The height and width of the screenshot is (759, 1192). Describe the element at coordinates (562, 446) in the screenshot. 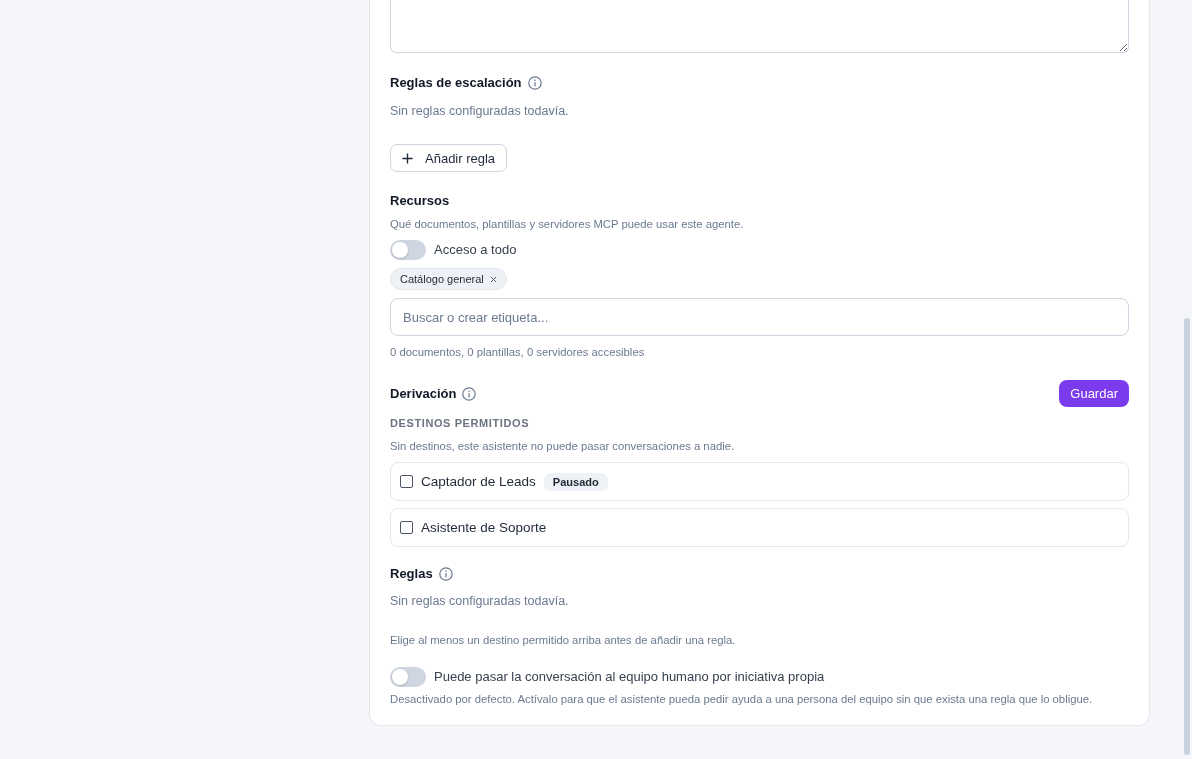

I see `destinations-hint: Sin destinos, este asistente no puede pasar conversaciones a nadie.` at that location.